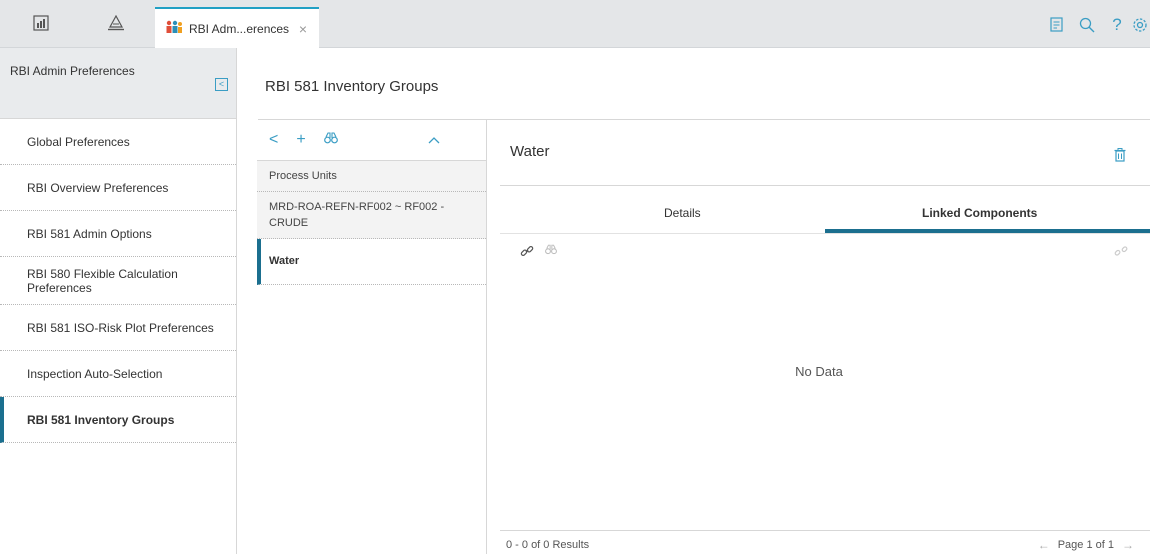 The image size is (1150, 554). I want to click on sidebar-item-global-preferences: Global Preferences, so click(118, 142).